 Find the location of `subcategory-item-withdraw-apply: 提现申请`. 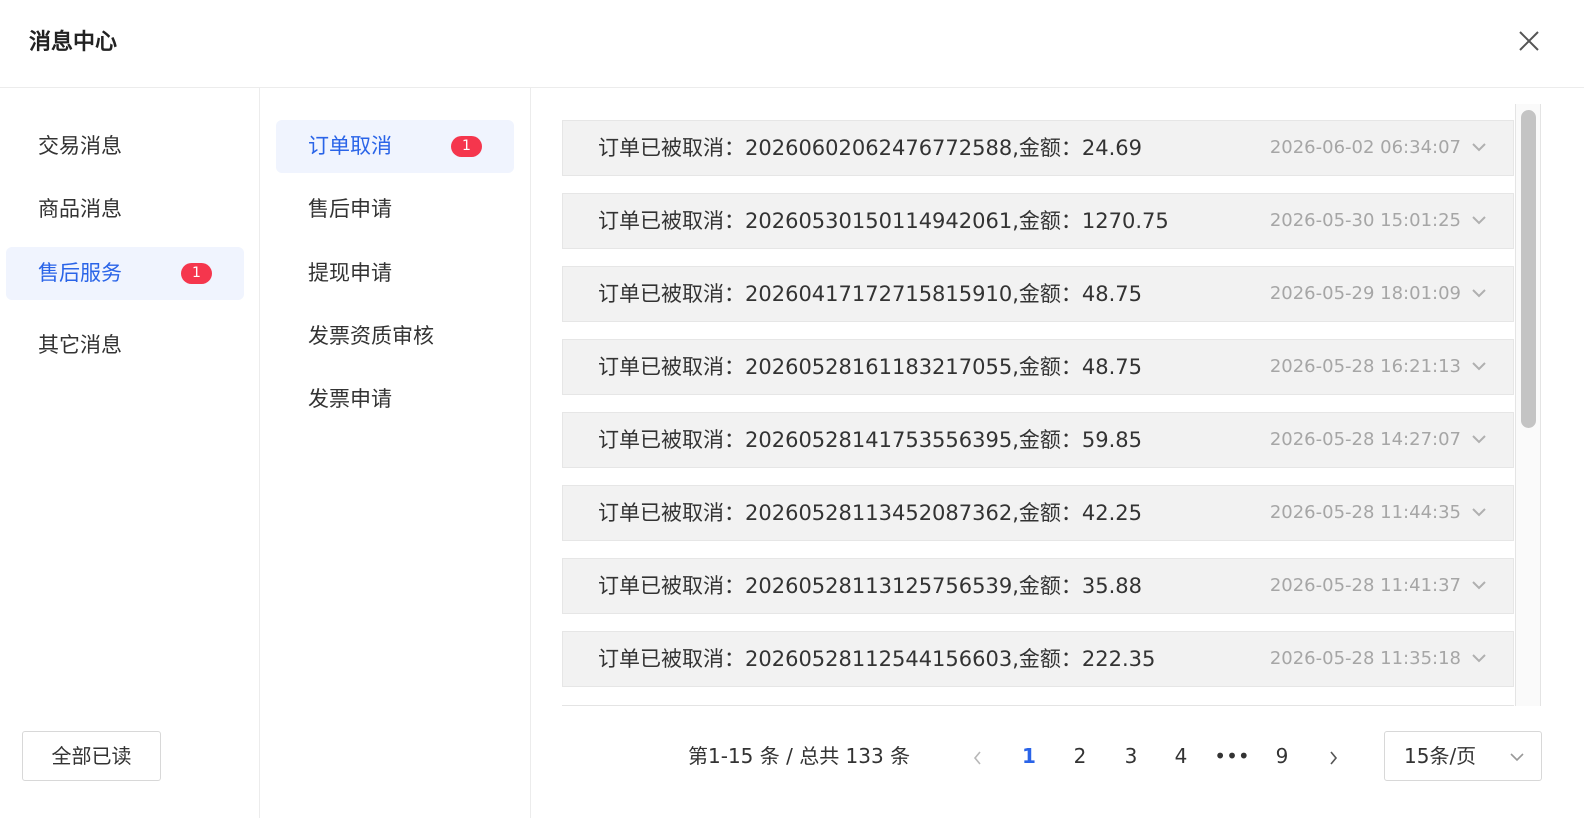

subcategory-item-withdraw-apply: 提现申请 is located at coordinates (395, 273).